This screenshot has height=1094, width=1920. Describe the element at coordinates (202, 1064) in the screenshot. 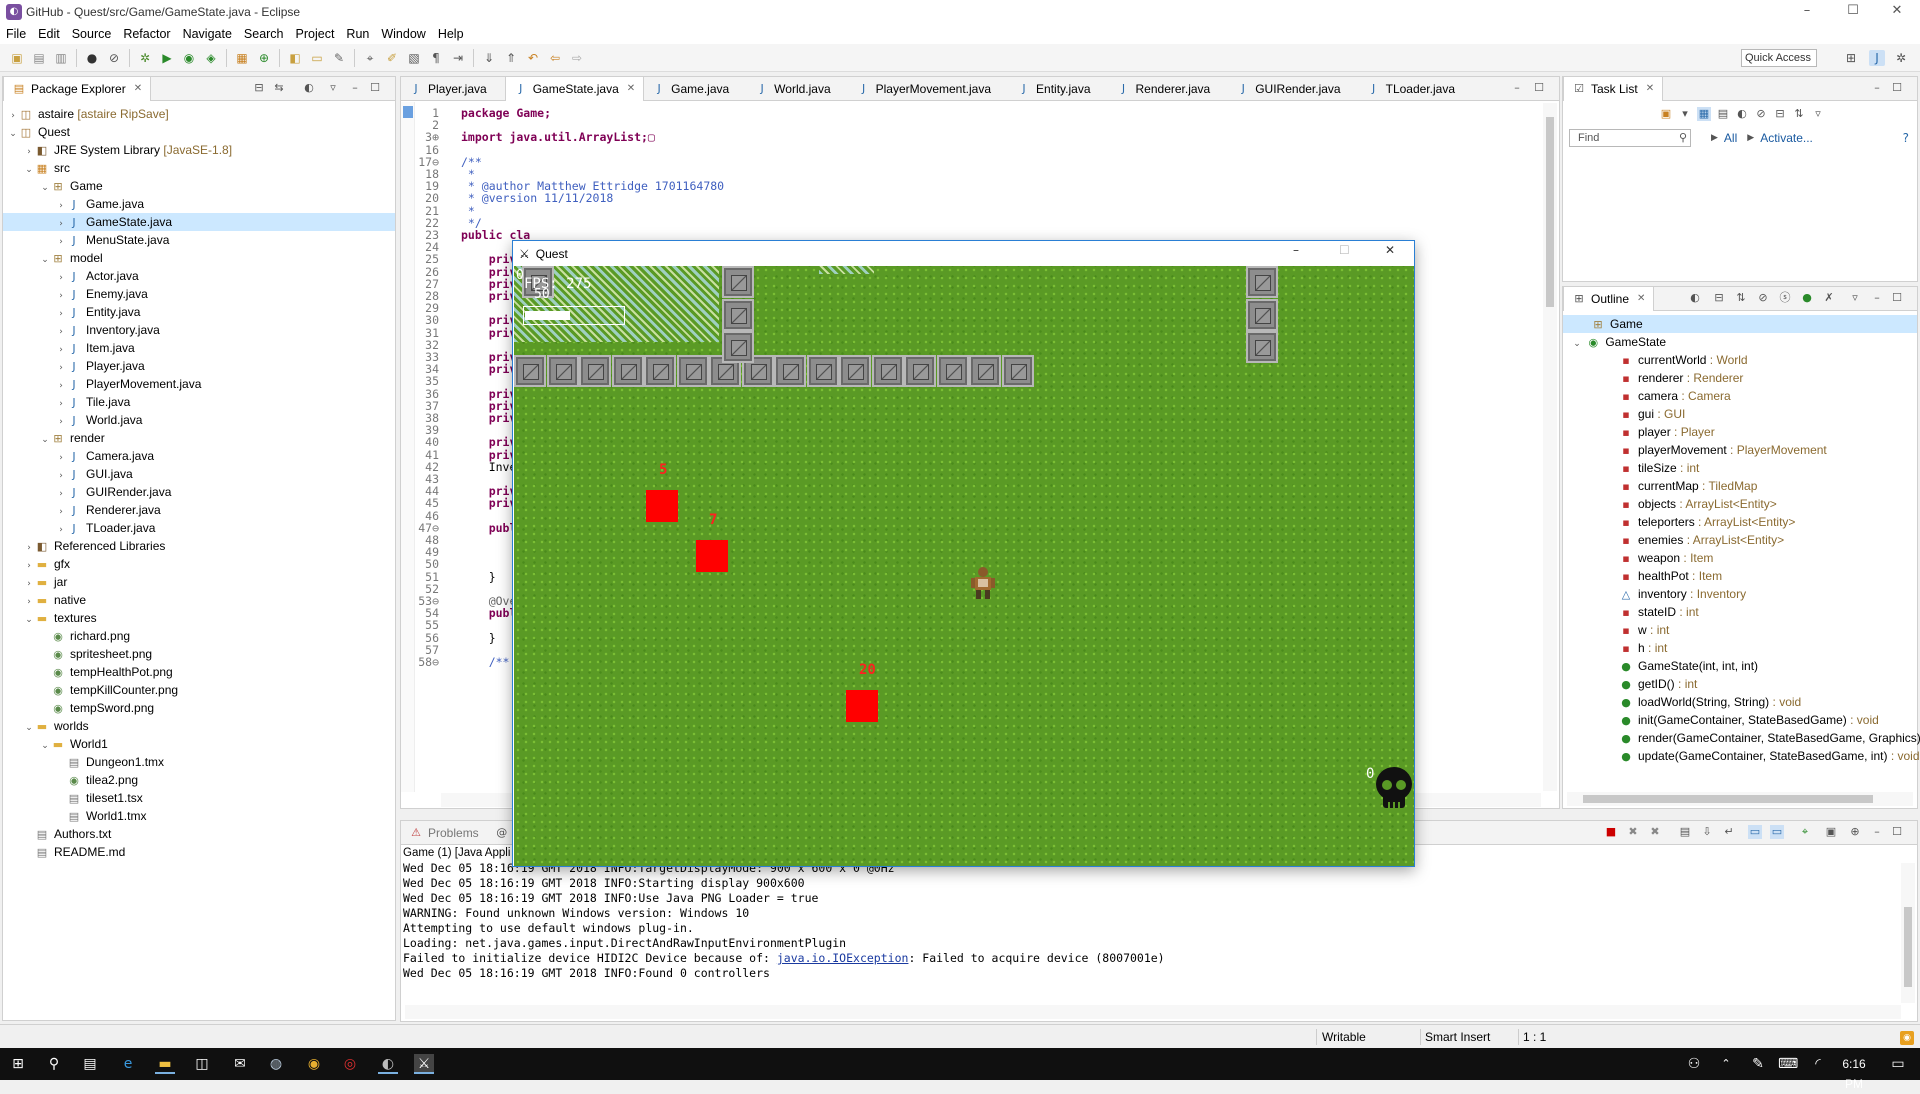

I see `store-icon: ◫` at that location.